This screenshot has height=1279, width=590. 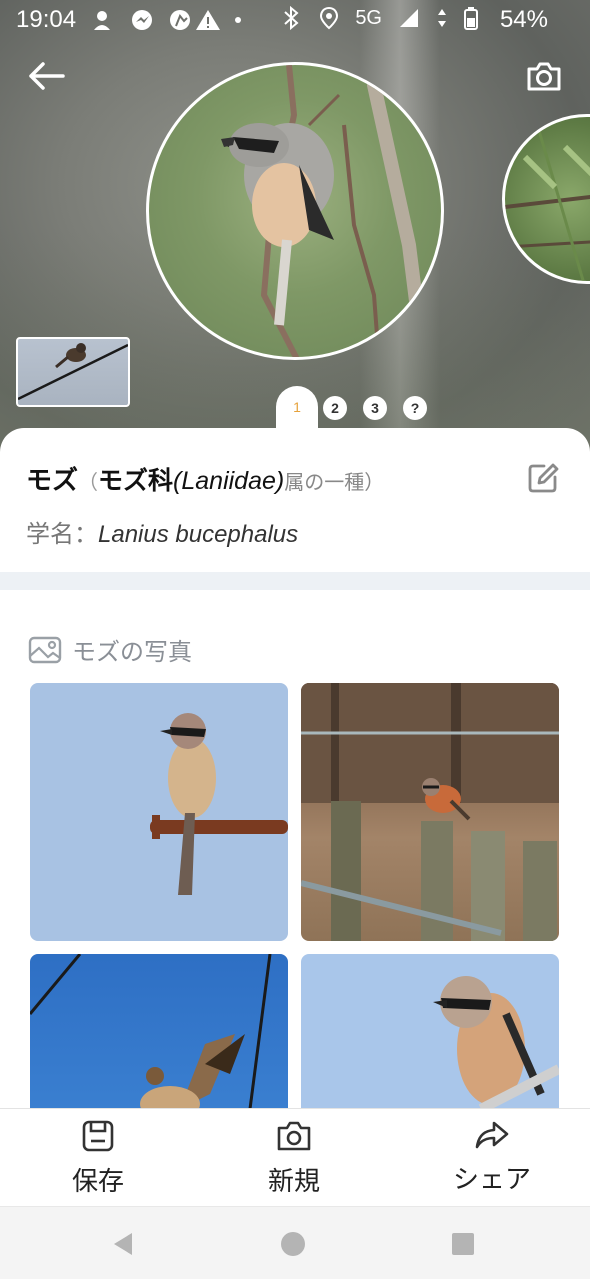 I want to click on pager-dot-1: 1, so click(x=297, y=407).